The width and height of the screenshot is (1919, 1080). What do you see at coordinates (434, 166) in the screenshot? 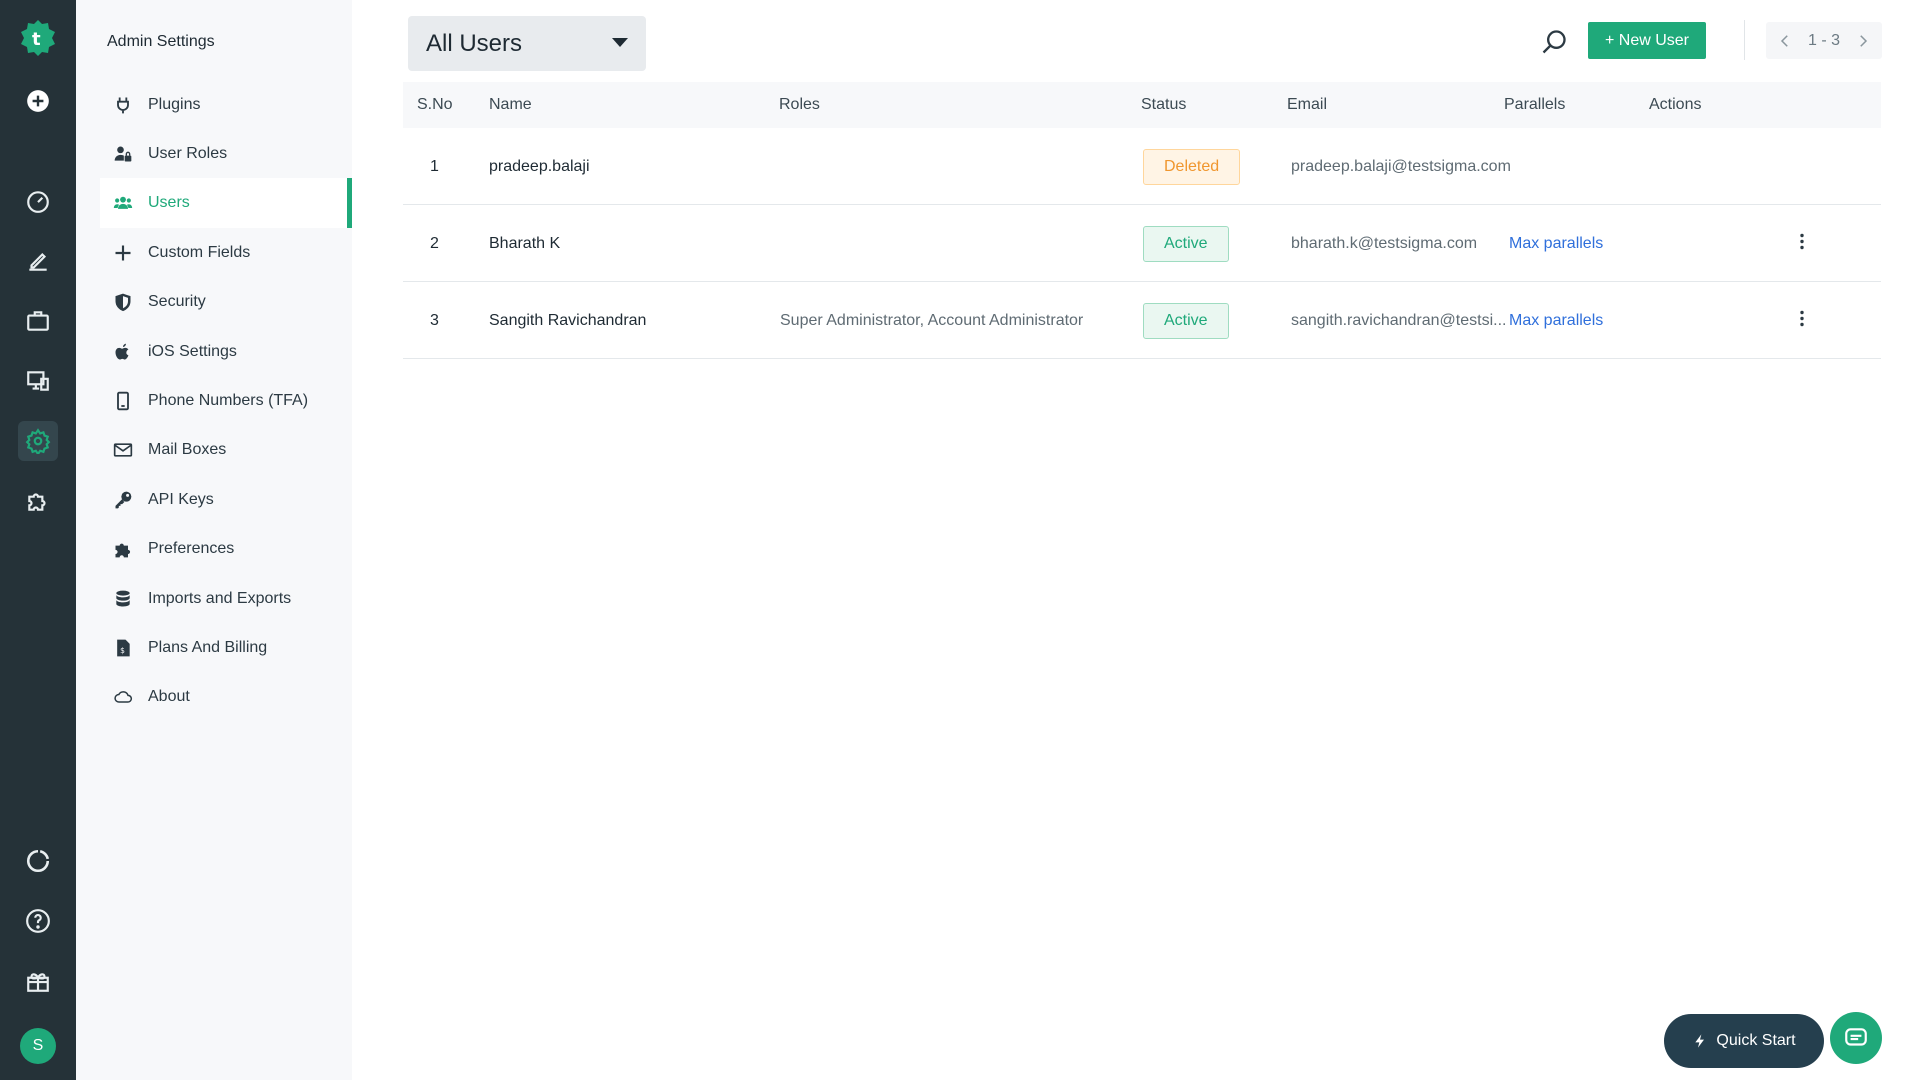
I see `row-sno: 1` at bounding box center [434, 166].